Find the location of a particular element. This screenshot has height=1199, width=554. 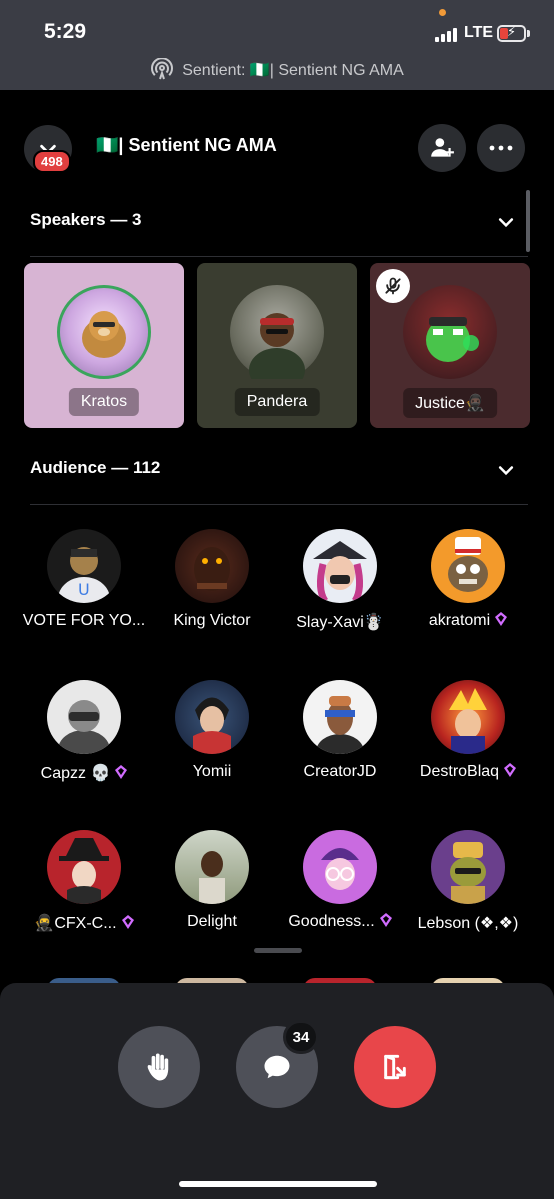

speaker-name: Kratos is located at coordinates (104, 402).